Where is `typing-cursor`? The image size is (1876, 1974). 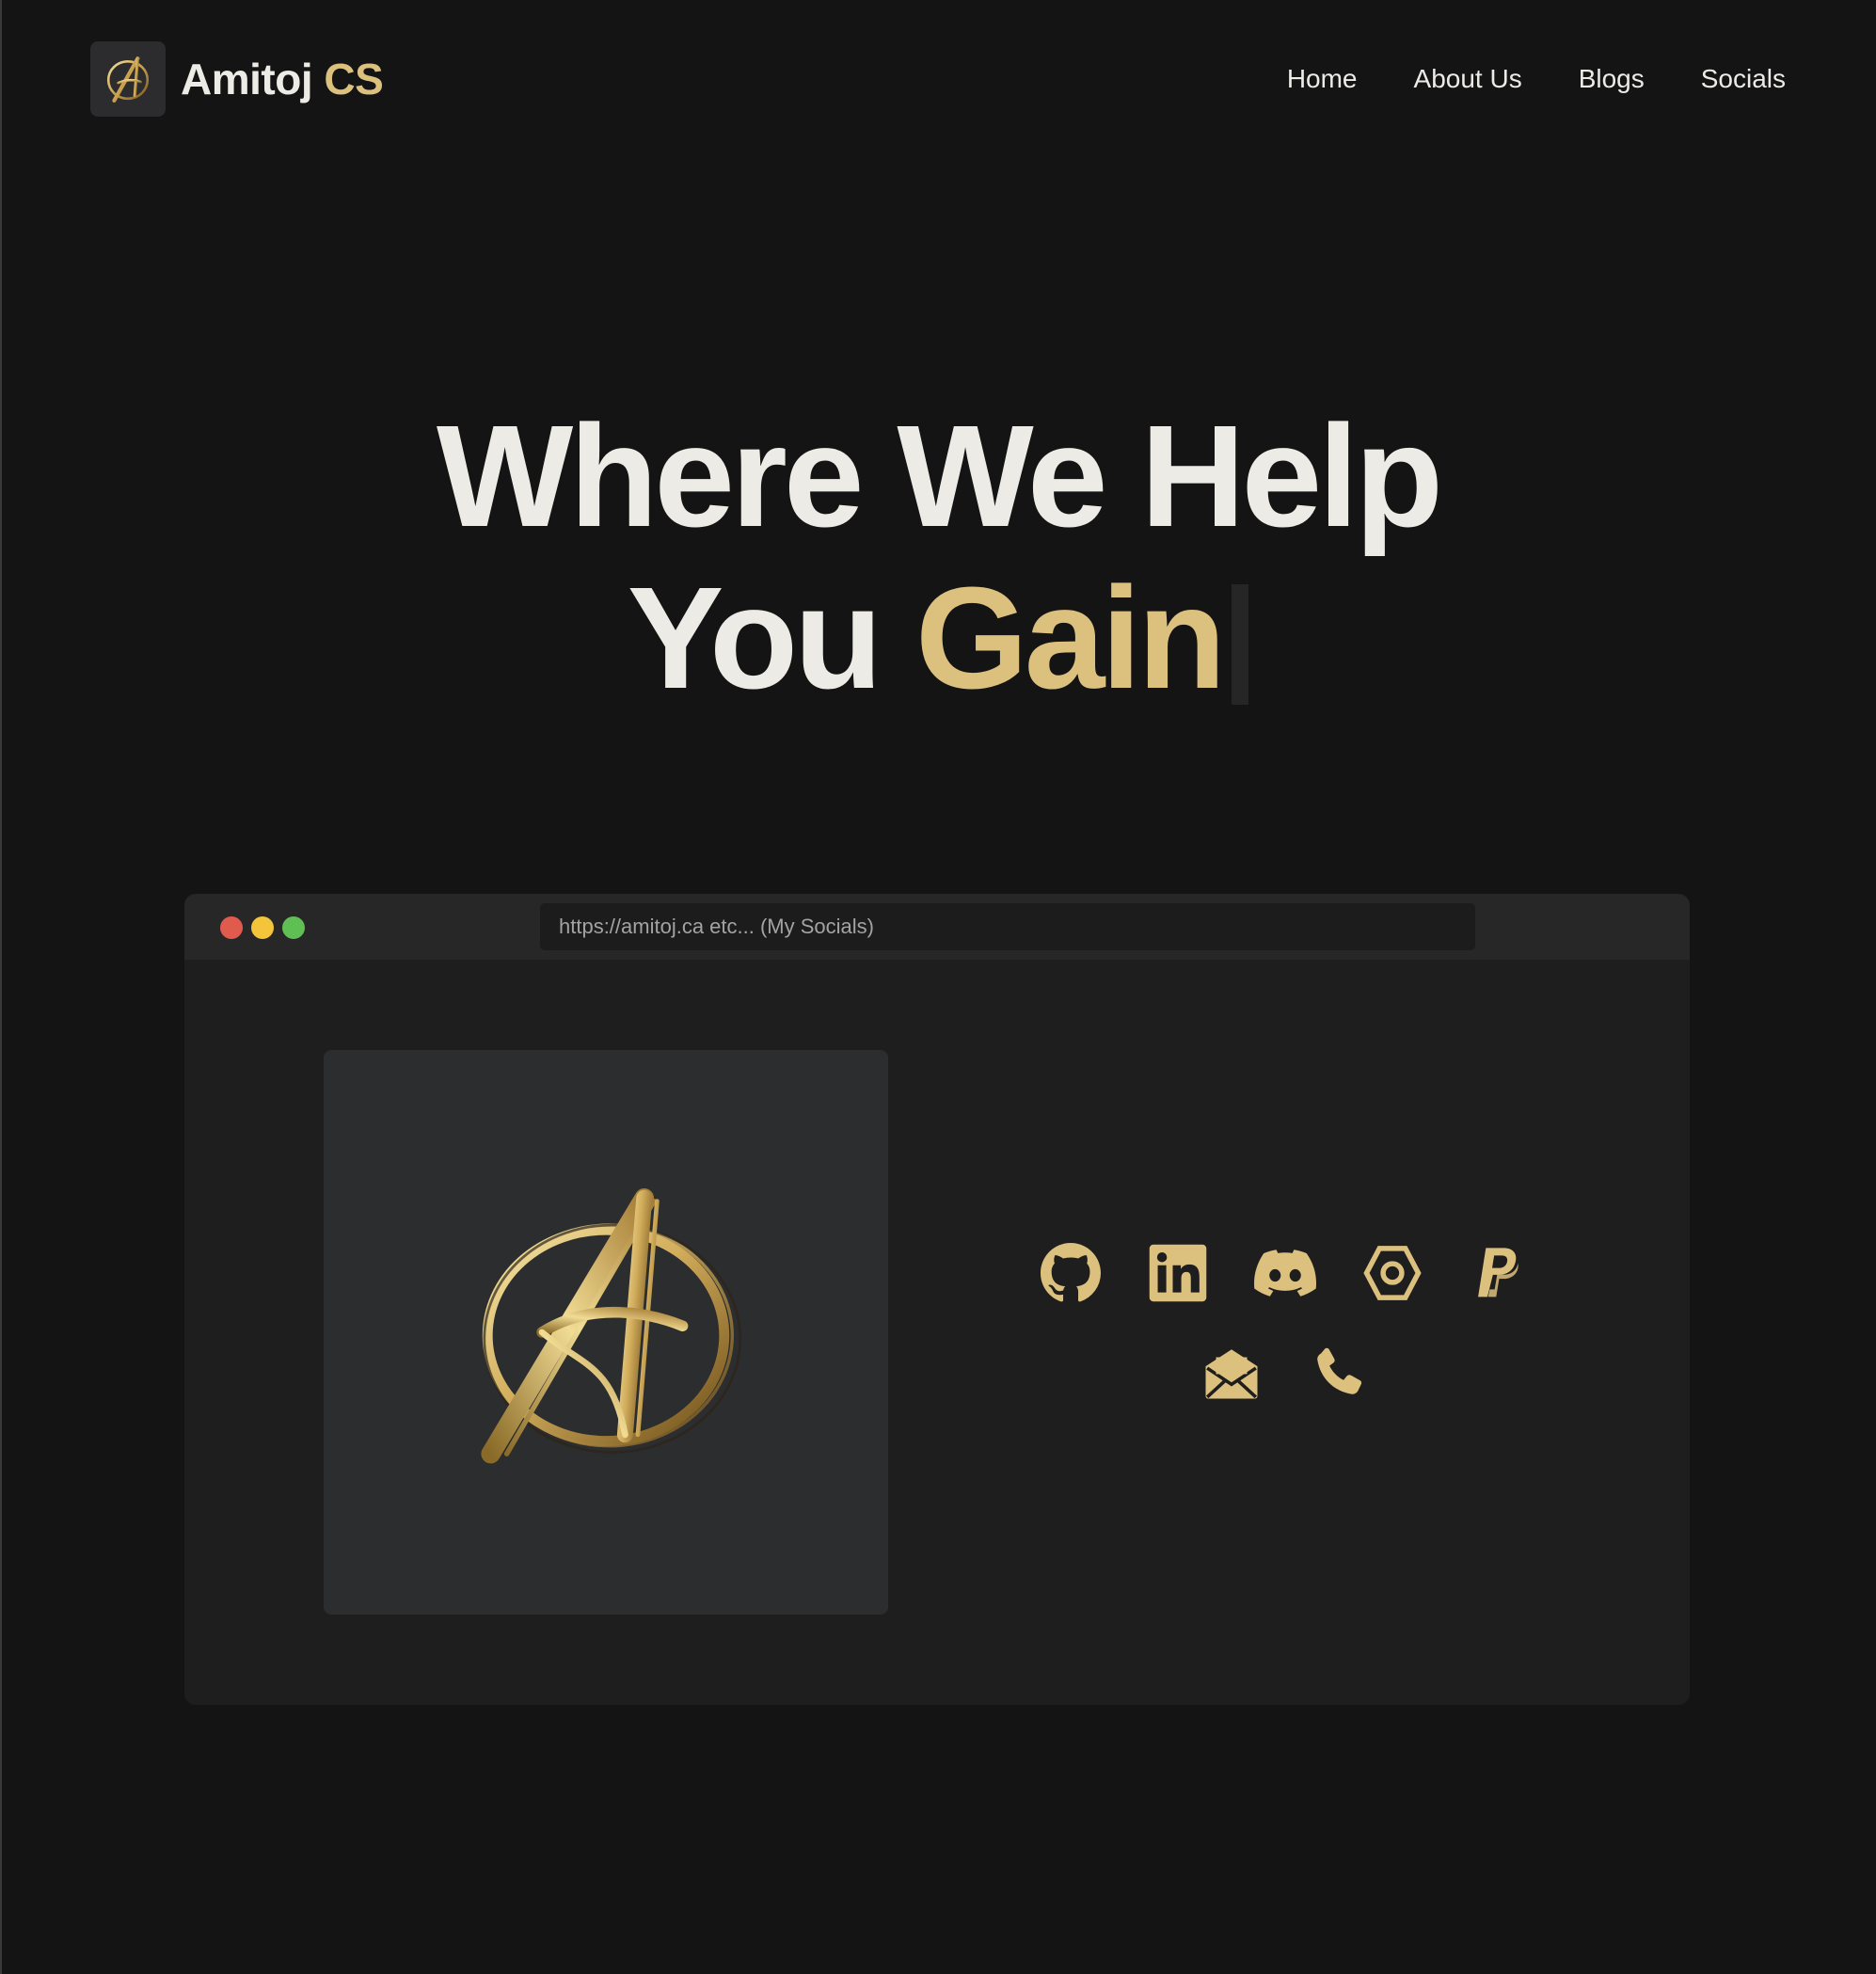
typing-cursor is located at coordinates (1240, 644).